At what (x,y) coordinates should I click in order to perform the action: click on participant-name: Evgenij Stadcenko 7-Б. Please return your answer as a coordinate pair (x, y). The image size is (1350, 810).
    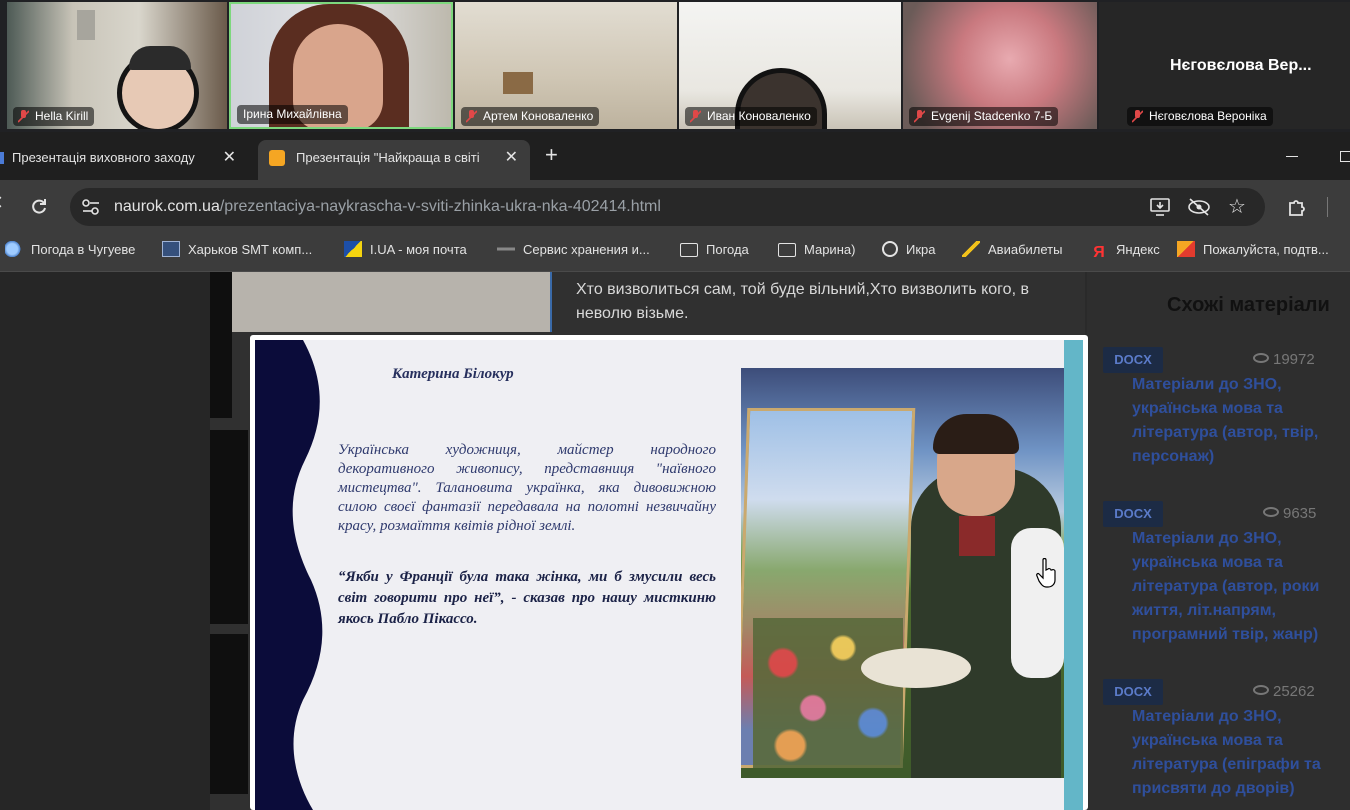
    Looking at the image, I should click on (984, 116).